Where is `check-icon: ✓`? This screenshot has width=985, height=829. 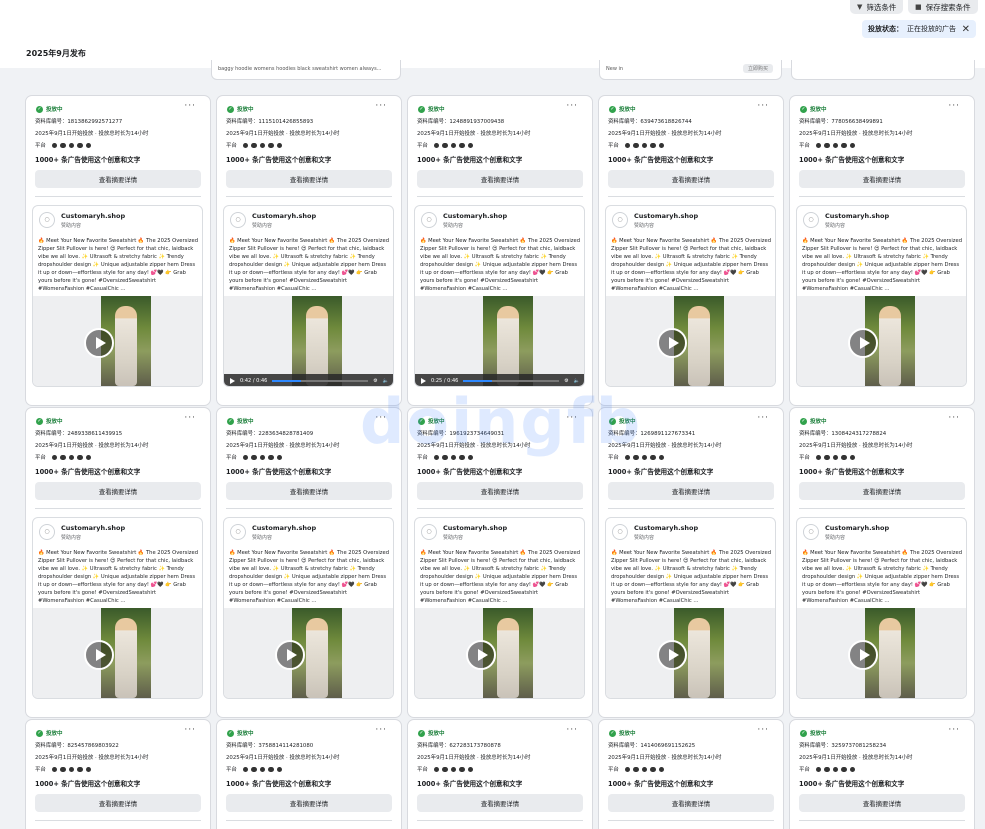 check-icon: ✓ is located at coordinates (230, 733).